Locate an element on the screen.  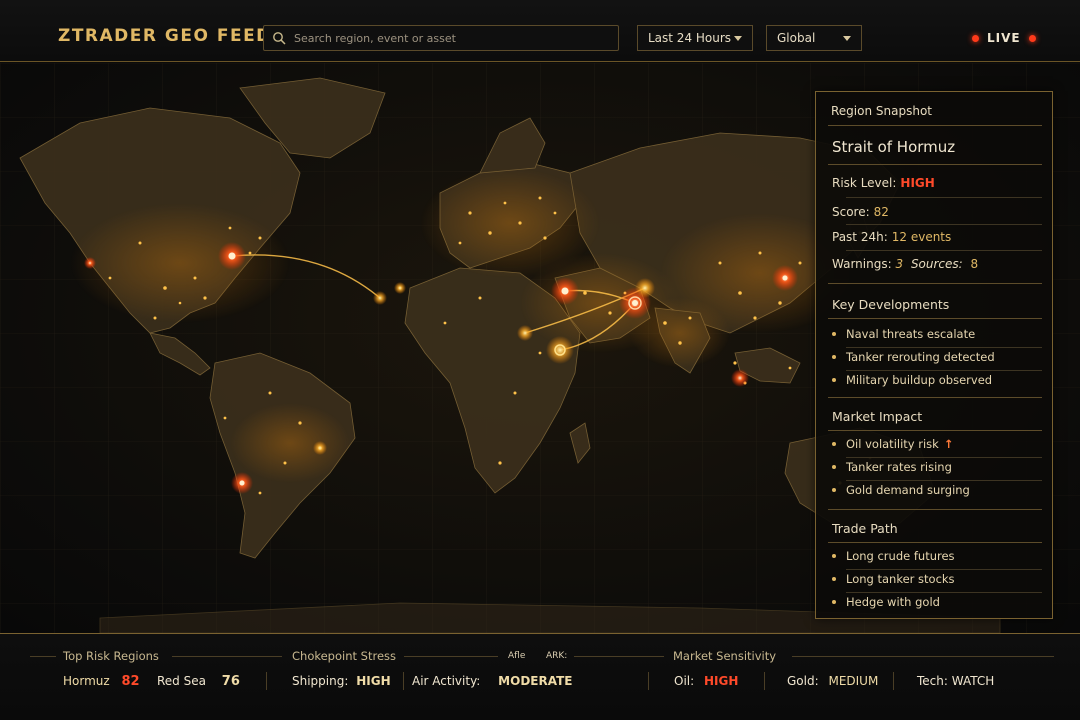
panel-title: Region Snapshot is located at coordinates (881, 111).